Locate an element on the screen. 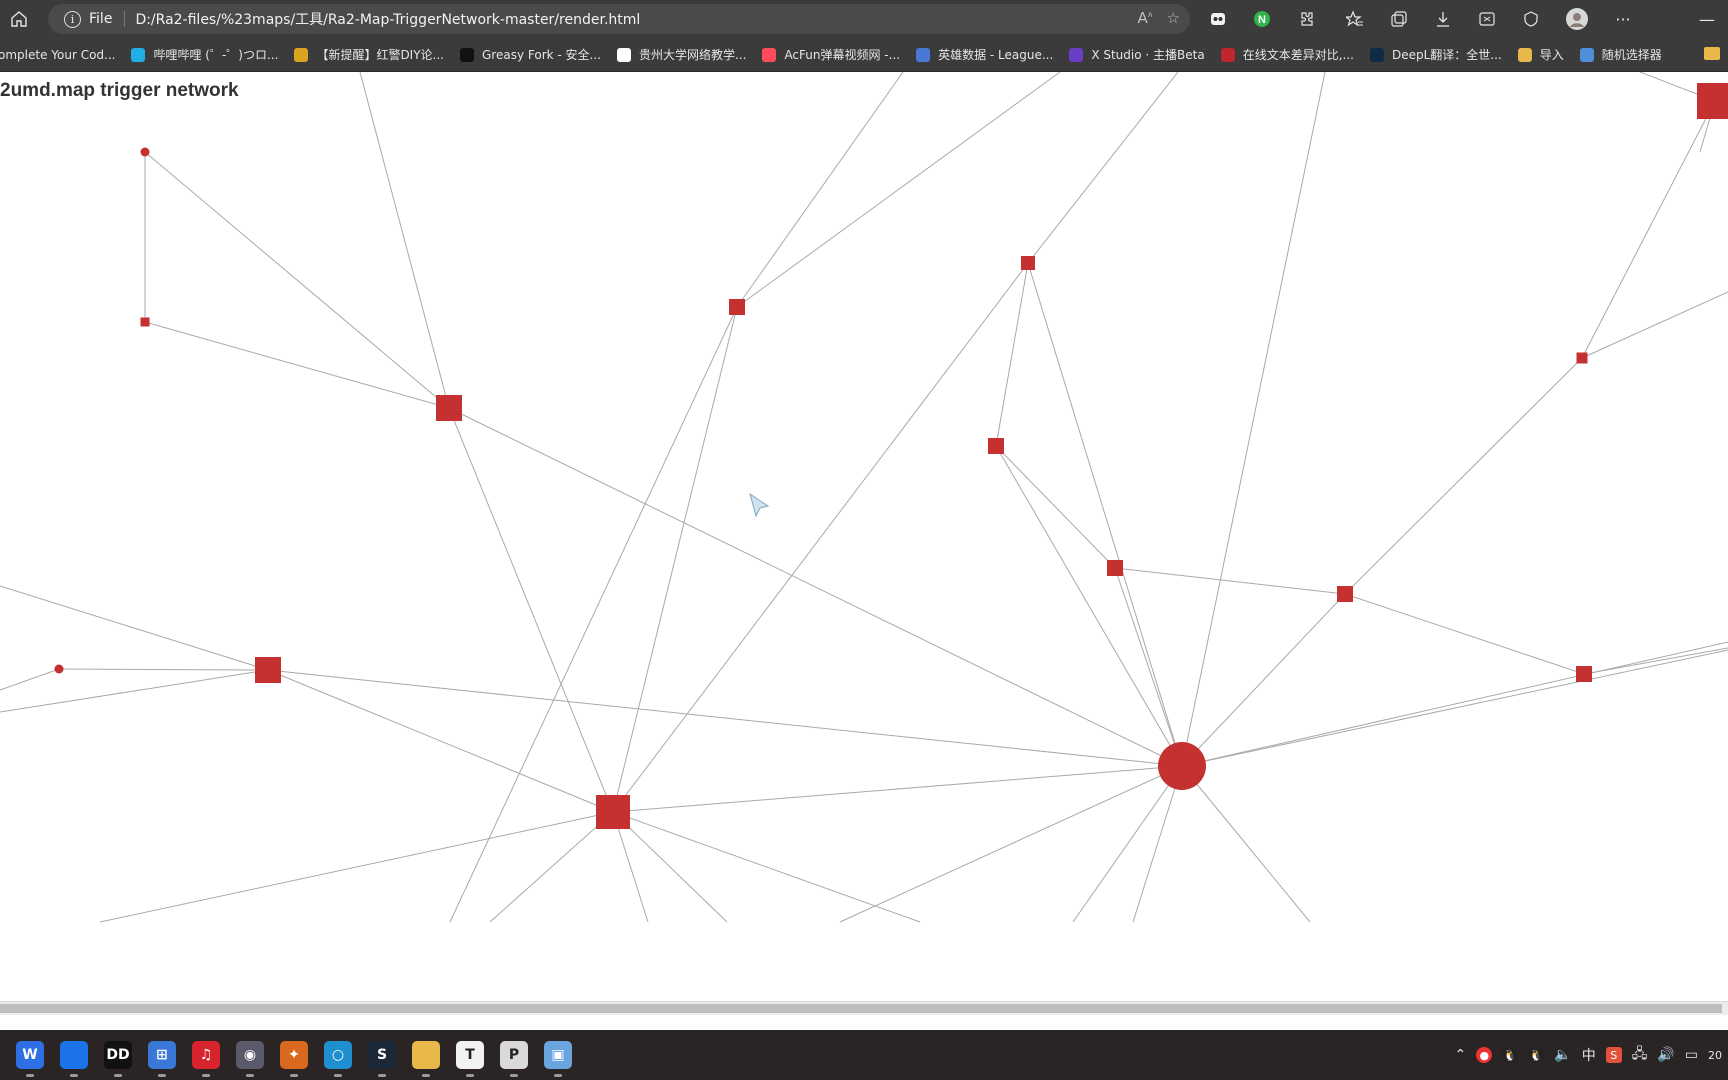  speaker-icon: 🔈 is located at coordinates (1562, 1055).